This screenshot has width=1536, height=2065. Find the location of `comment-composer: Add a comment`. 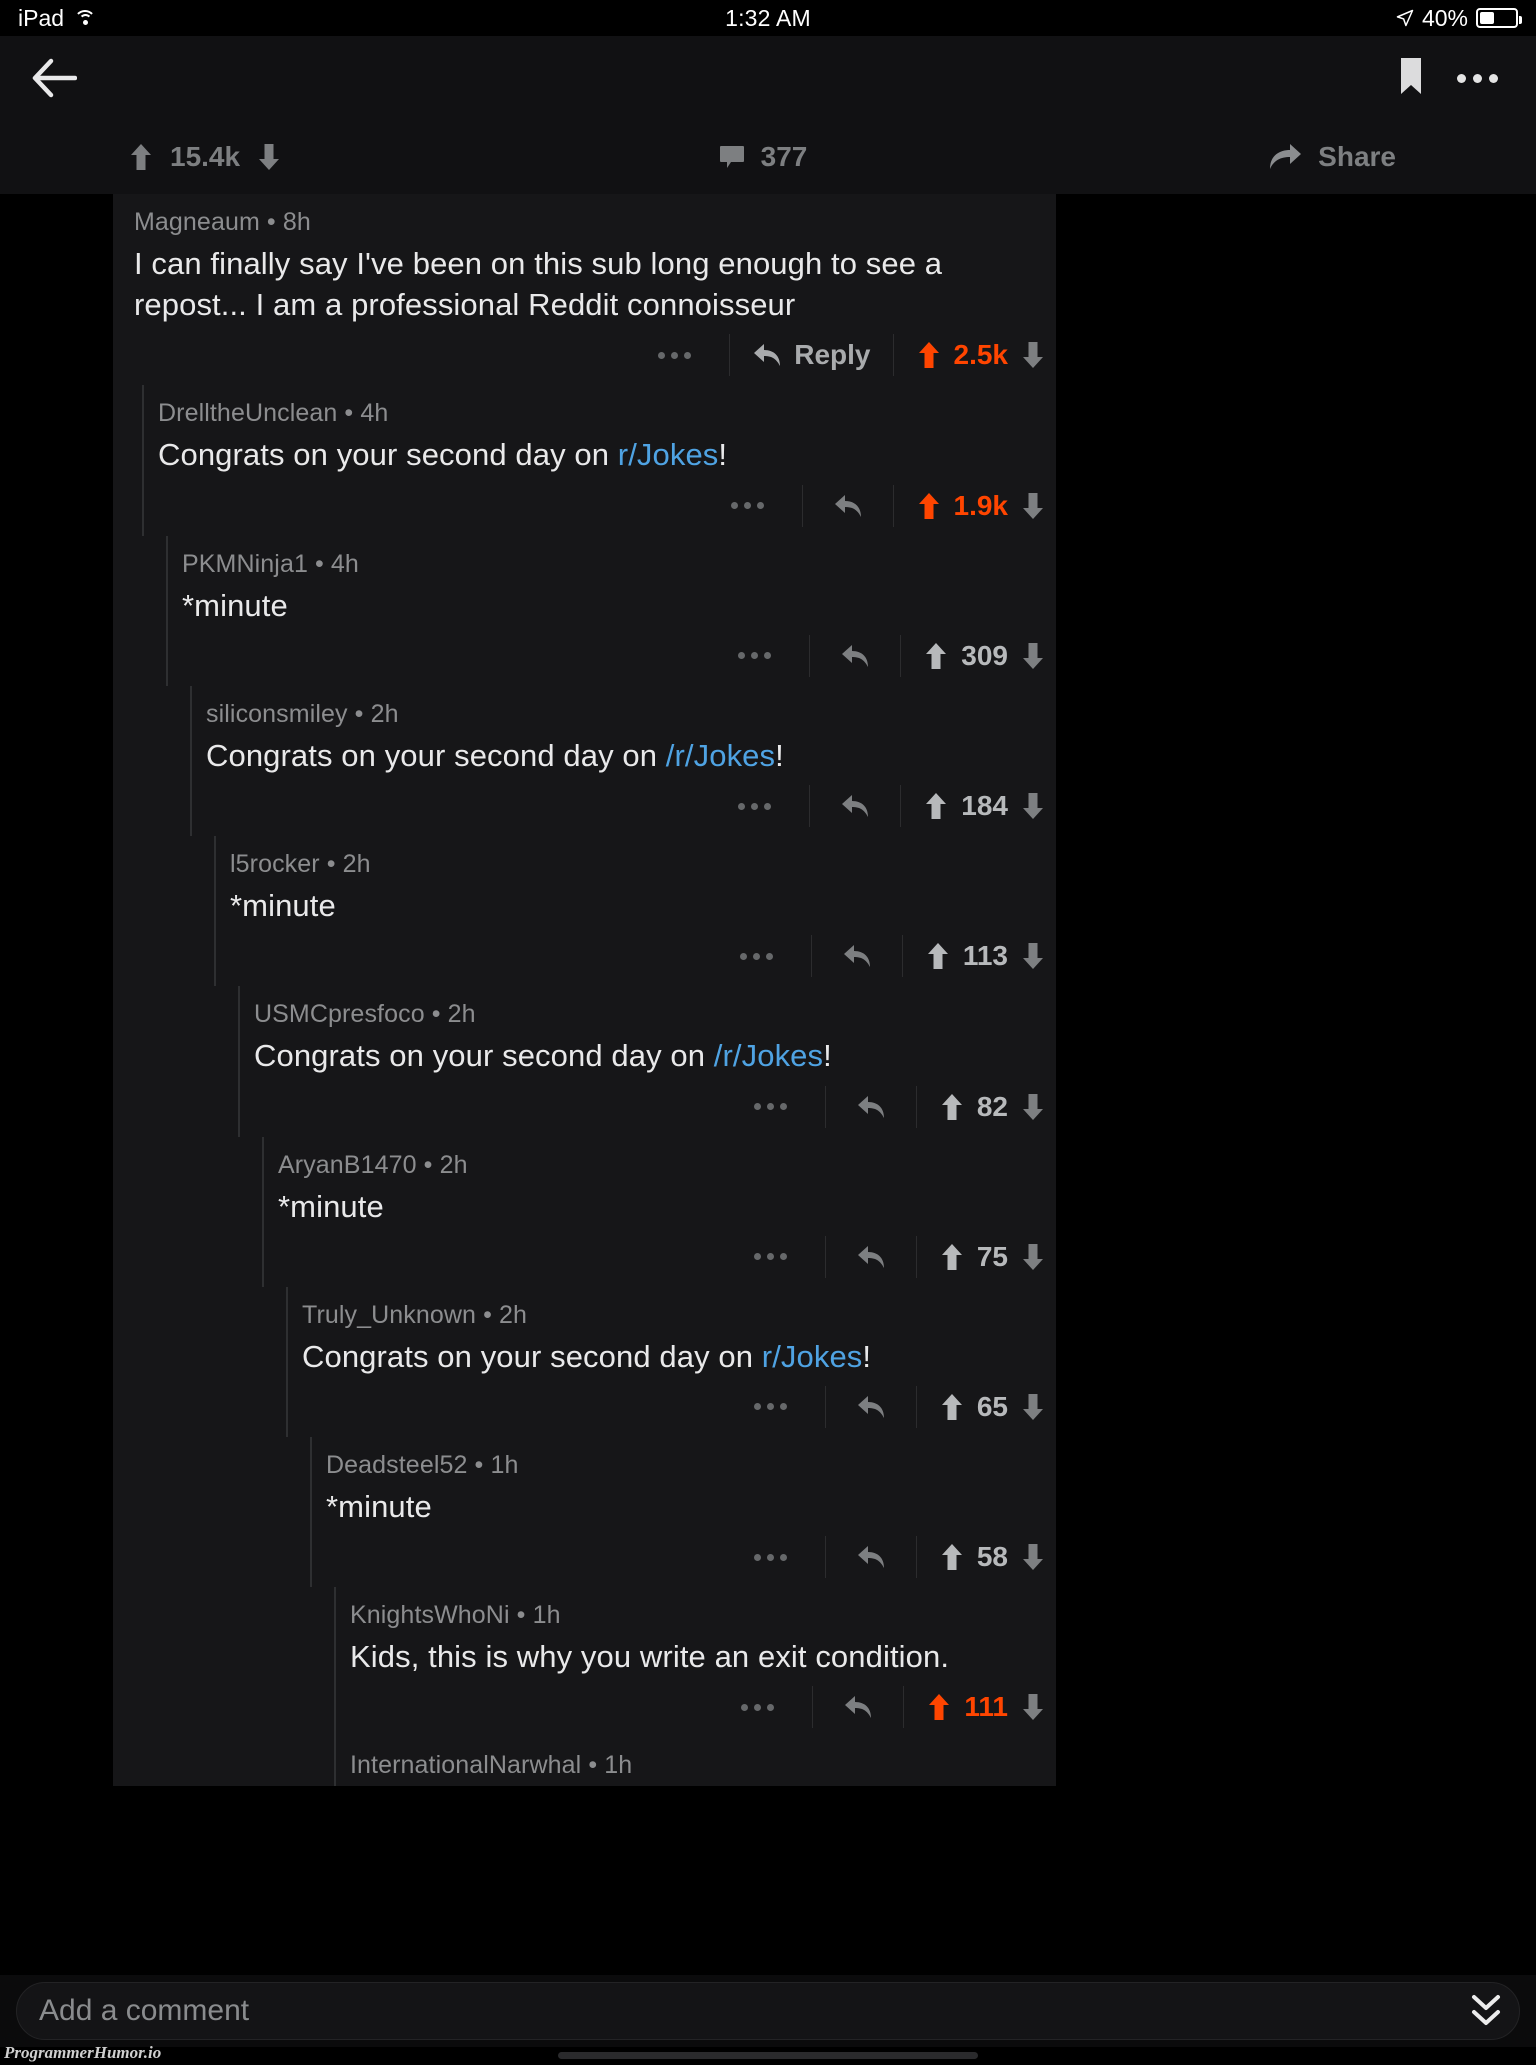

comment-composer: Add a comment is located at coordinates (768, 2011).